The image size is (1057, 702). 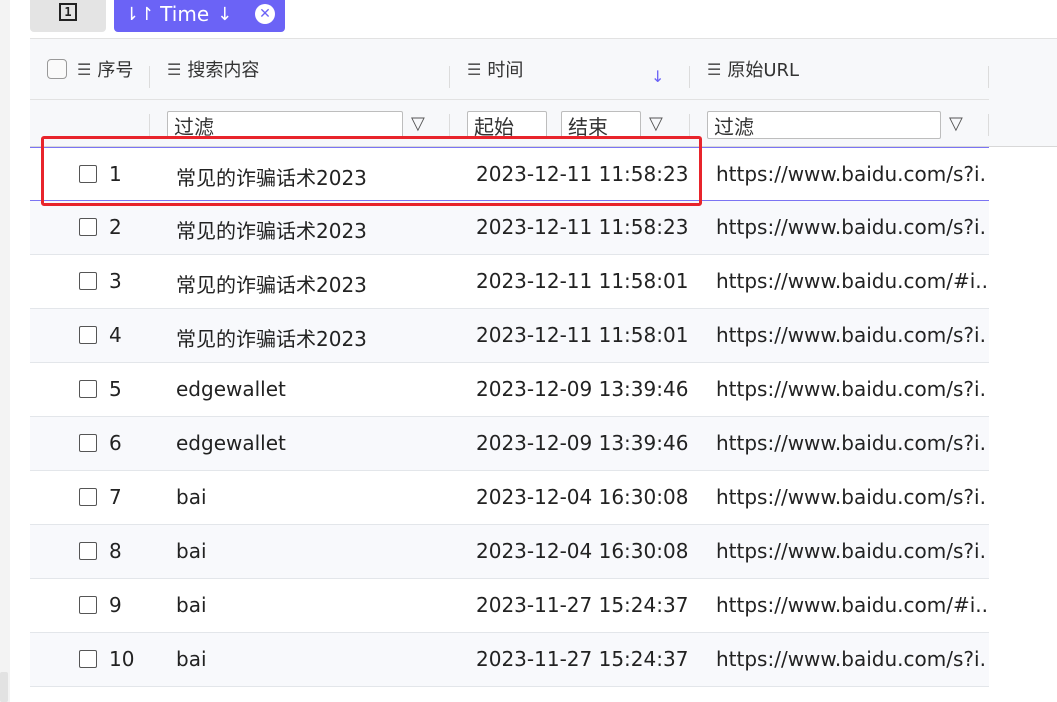 I want to click on header-time-cell: ☰ 时间, so click(x=495, y=69).